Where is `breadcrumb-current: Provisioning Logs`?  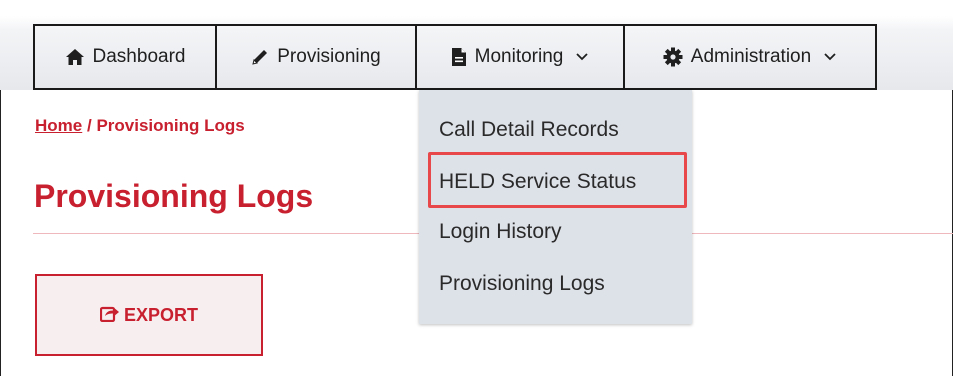 breadcrumb-current: Provisioning Logs is located at coordinates (170, 125).